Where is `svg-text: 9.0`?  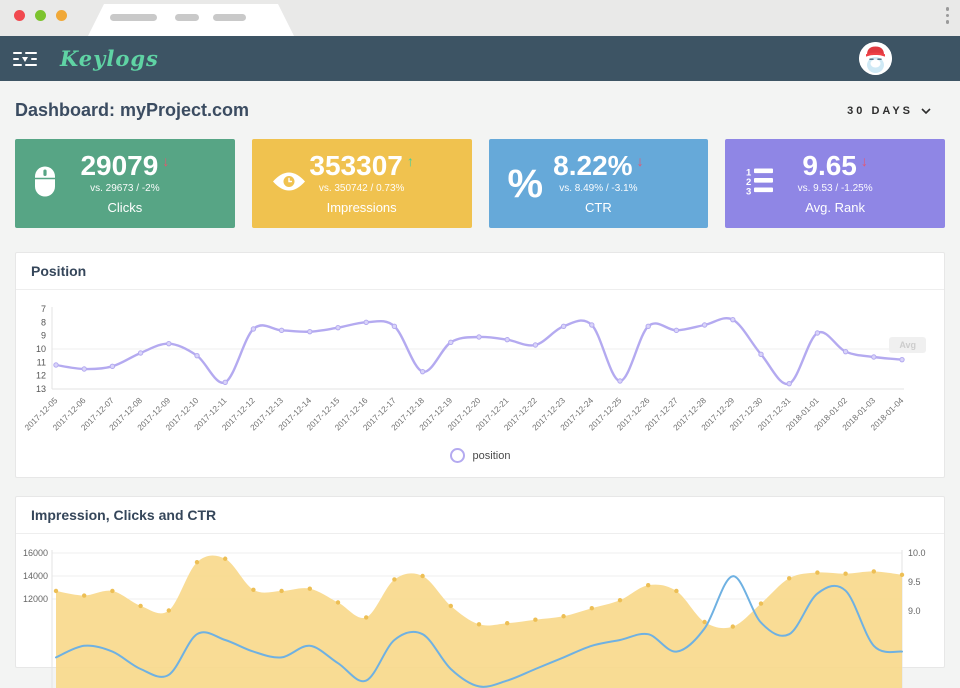 svg-text: 9.0 is located at coordinates (914, 611).